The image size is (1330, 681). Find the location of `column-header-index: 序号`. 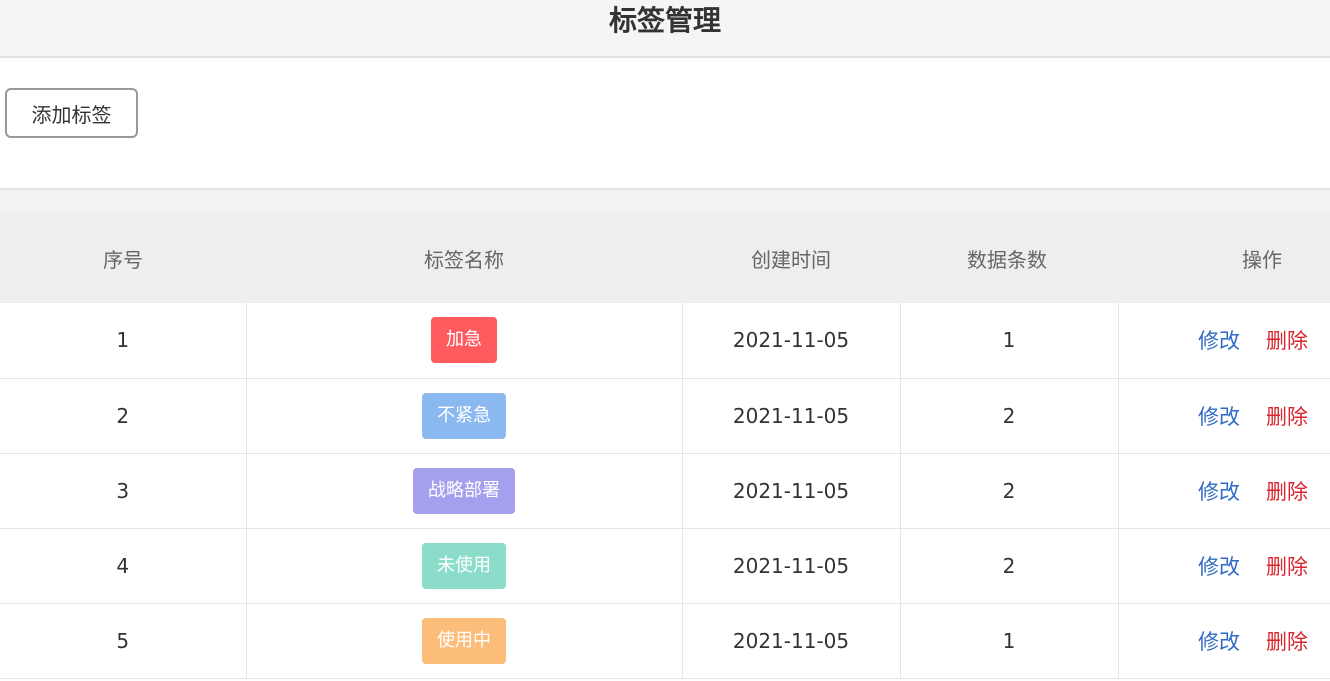

column-header-index: 序号 is located at coordinates (123, 259).